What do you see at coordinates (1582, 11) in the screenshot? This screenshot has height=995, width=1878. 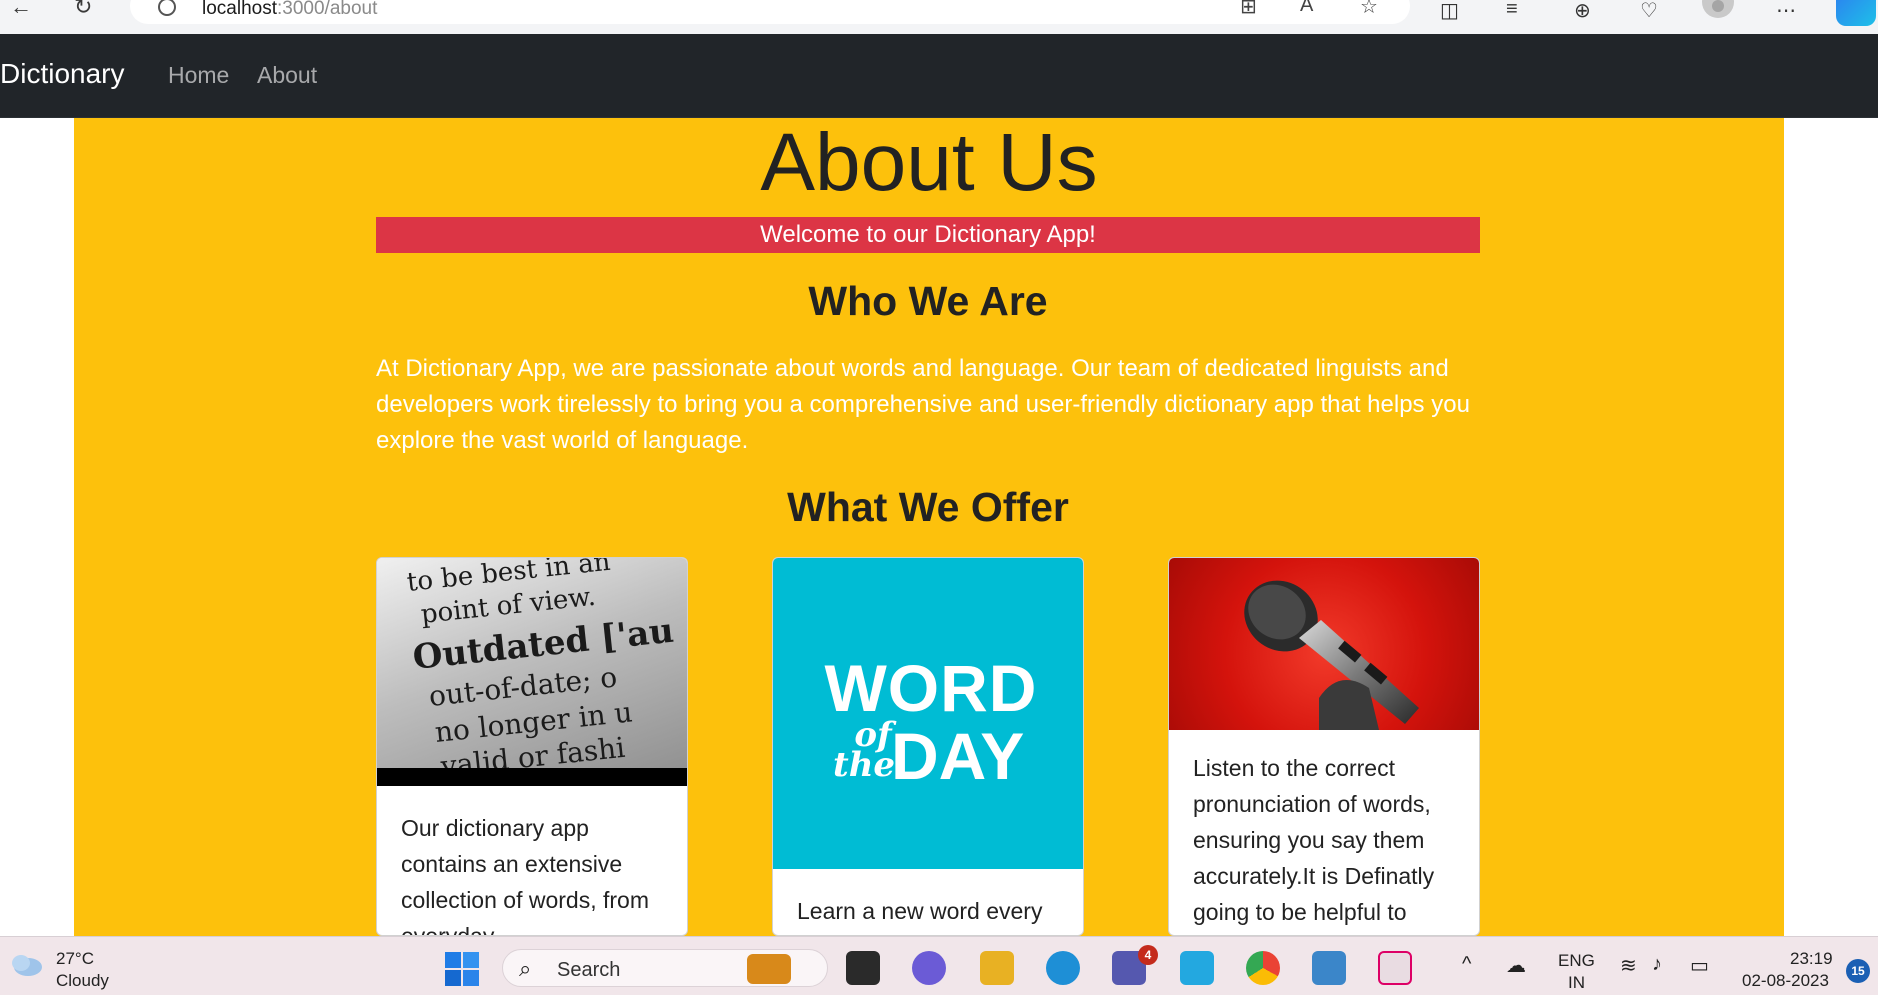 I see `collections-icon: ⊕` at bounding box center [1582, 11].